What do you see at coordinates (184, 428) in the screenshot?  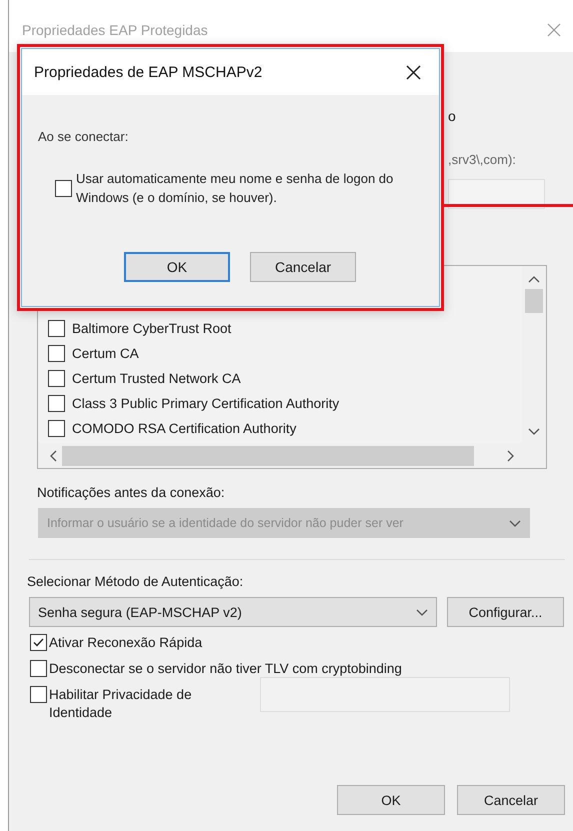 I see `list-item: COMODO RSA Certification Authority` at bounding box center [184, 428].